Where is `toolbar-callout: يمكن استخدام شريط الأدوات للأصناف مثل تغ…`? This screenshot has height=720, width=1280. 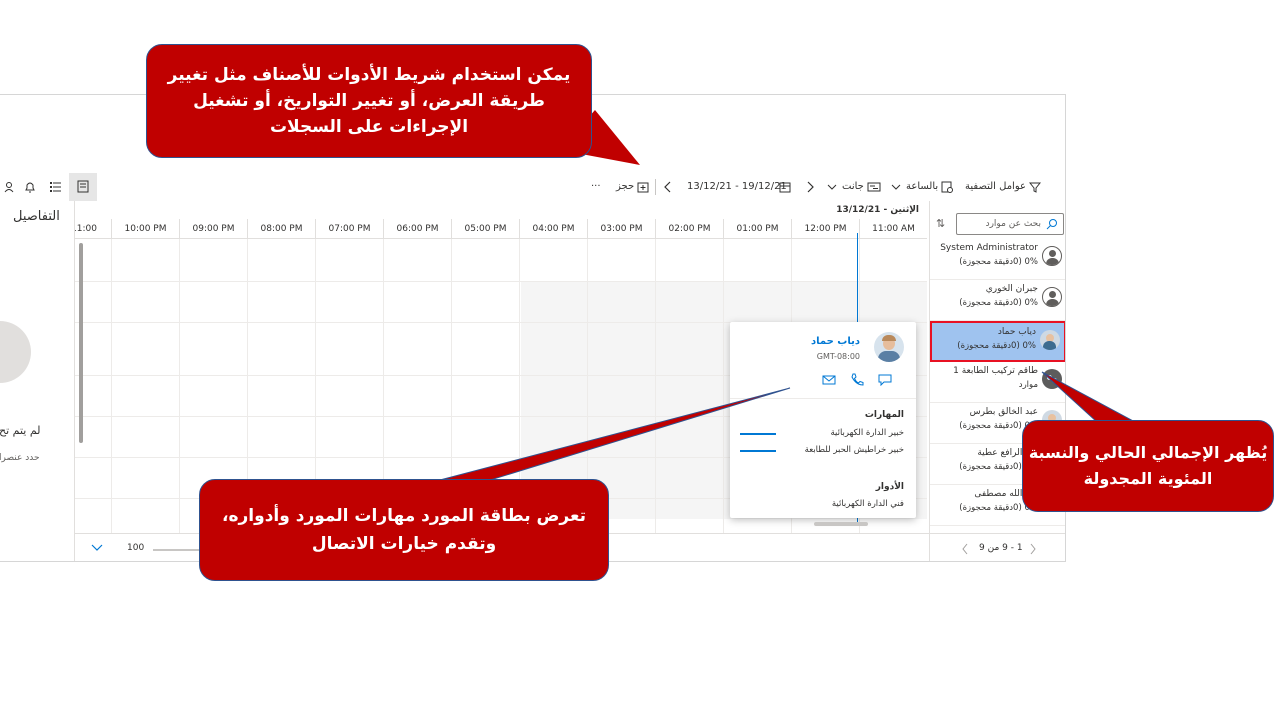
toolbar-callout: يمكن استخدام شريط الأدوات للأصناف مثل تغ… is located at coordinates (369, 101).